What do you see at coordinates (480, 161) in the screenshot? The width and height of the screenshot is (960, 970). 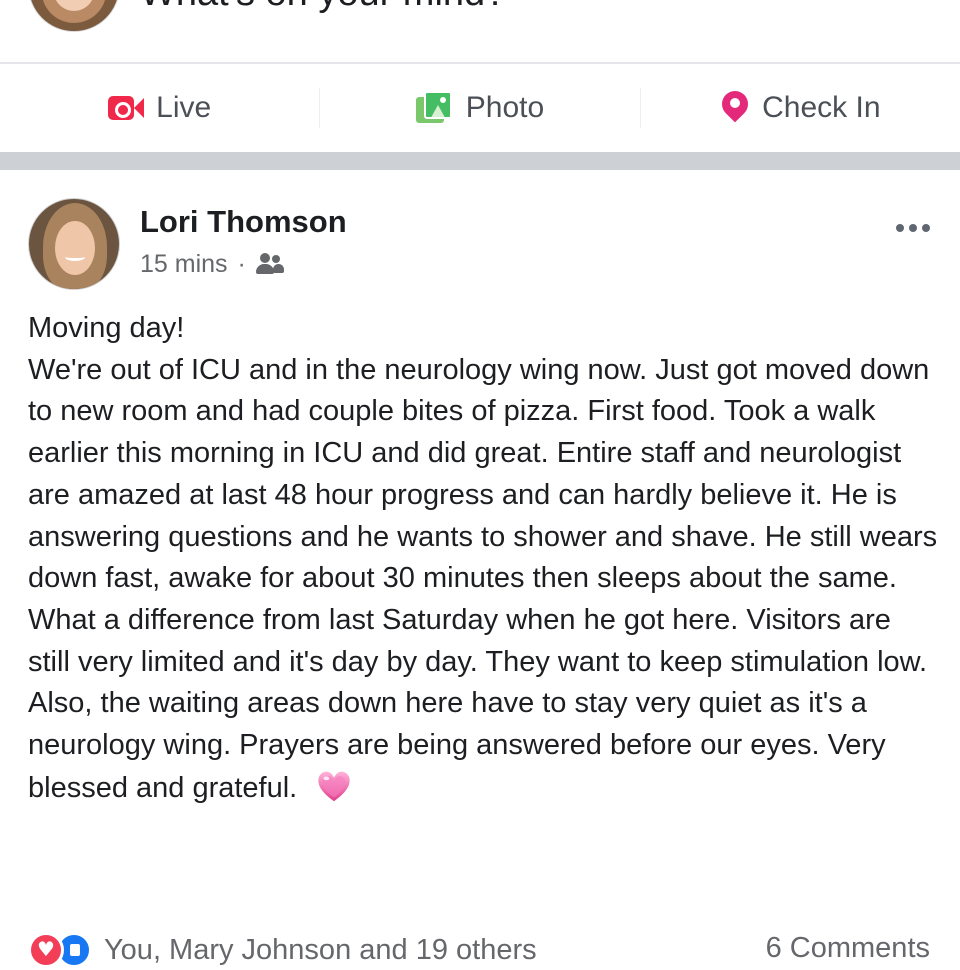 I see `feed-section-separator` at bounding box center [480, 161].